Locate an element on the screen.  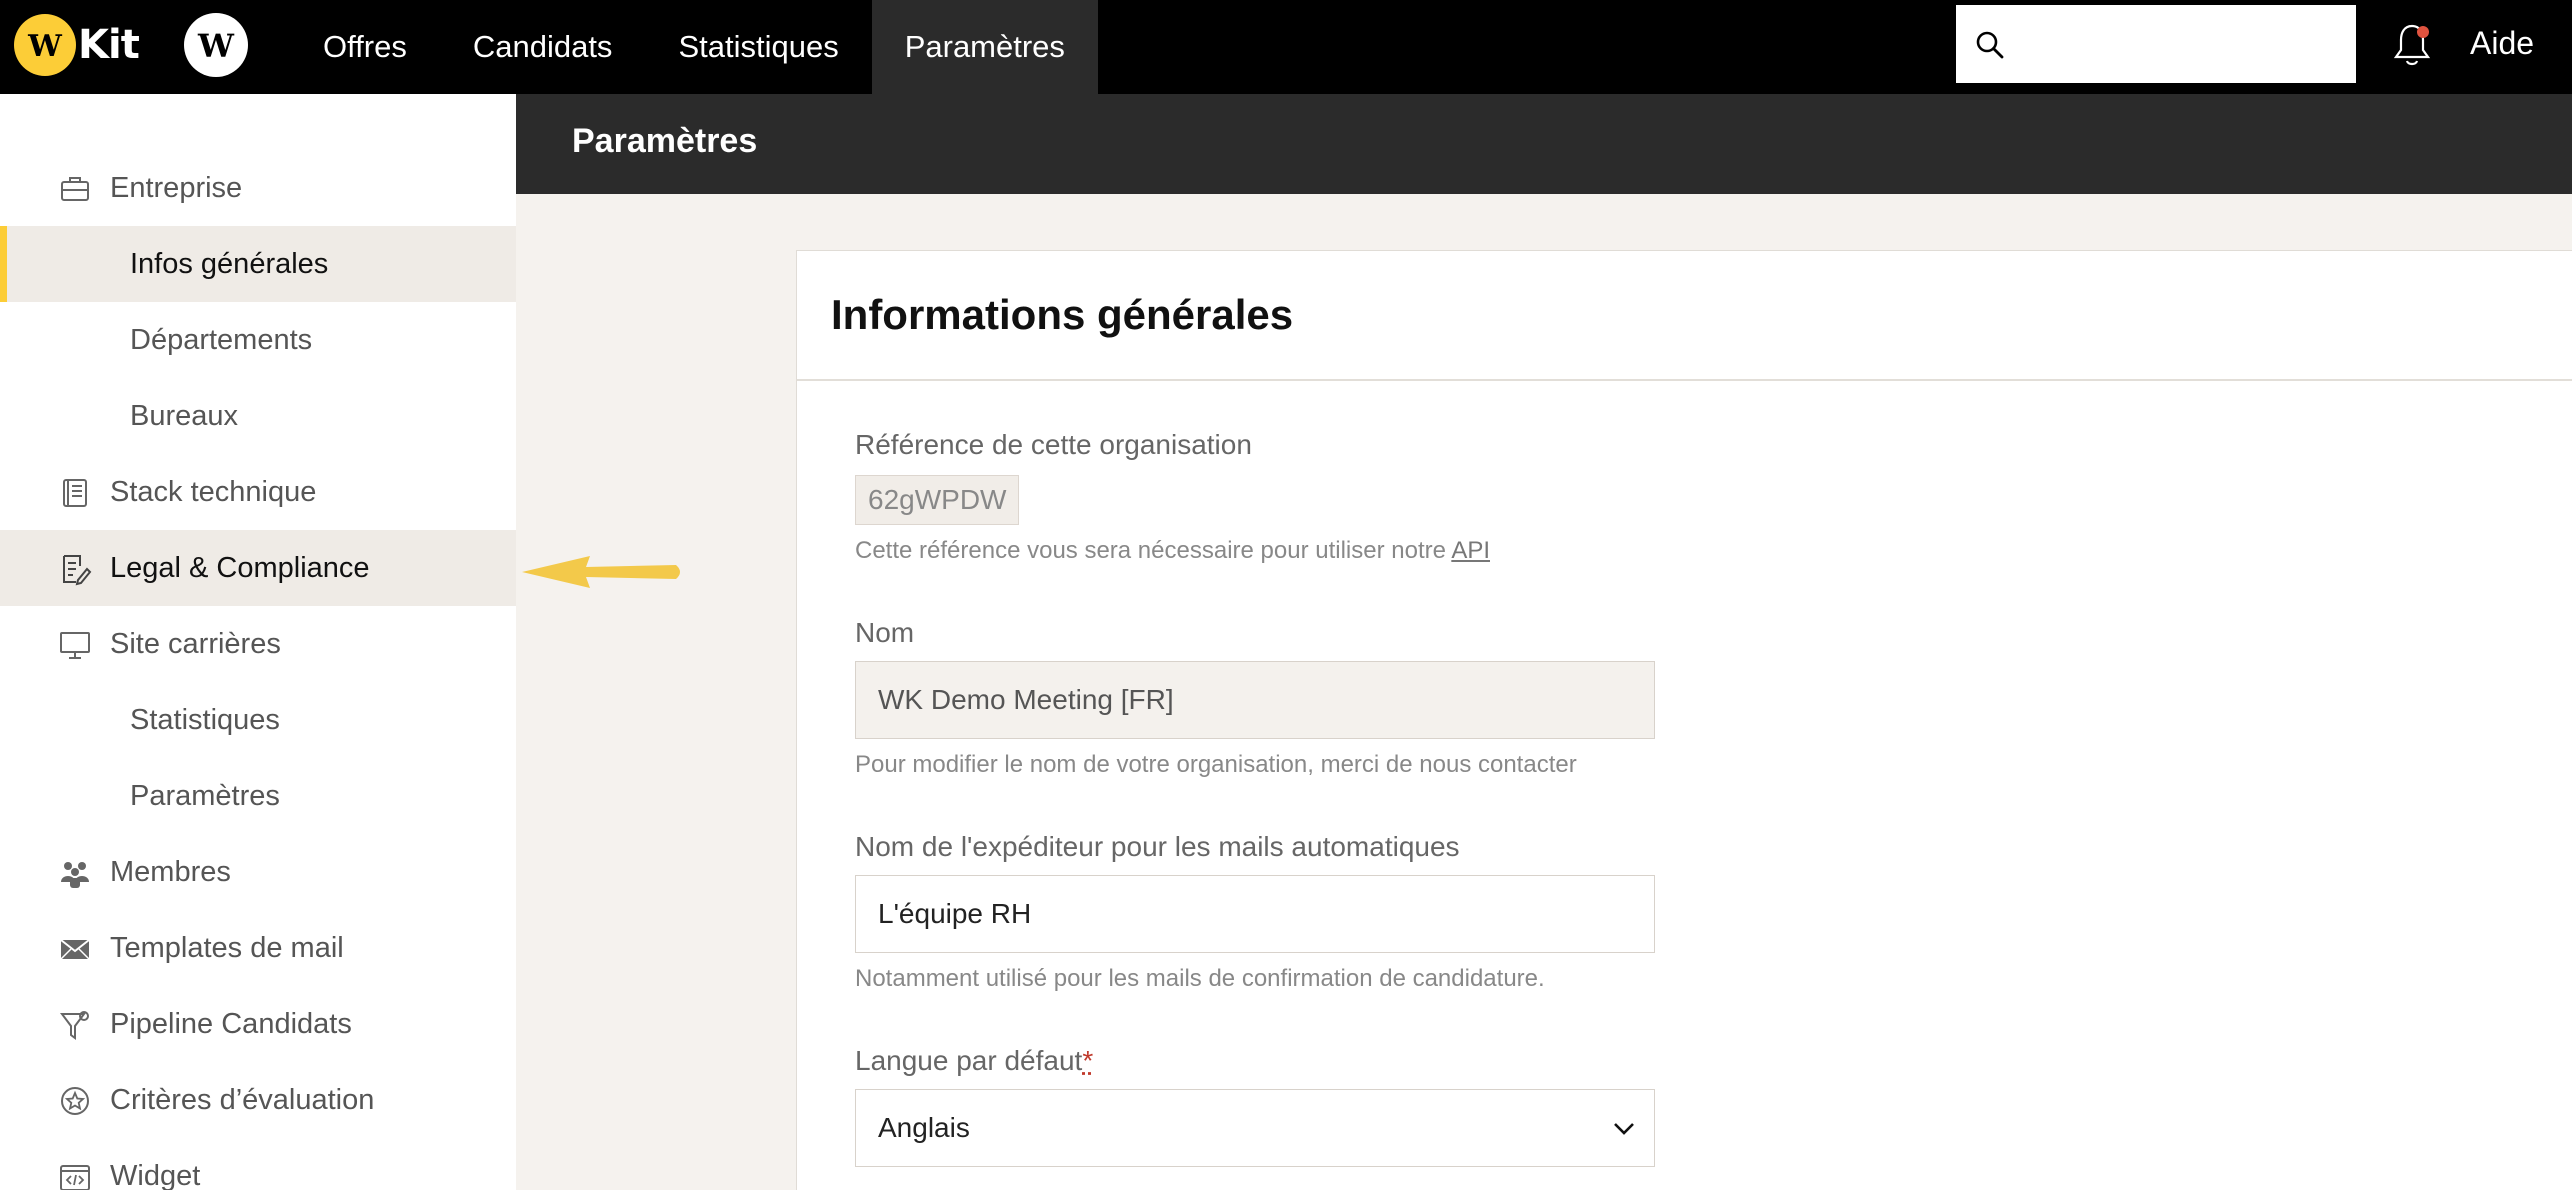
required-mark: * is located at coordinates (1088, 1060).